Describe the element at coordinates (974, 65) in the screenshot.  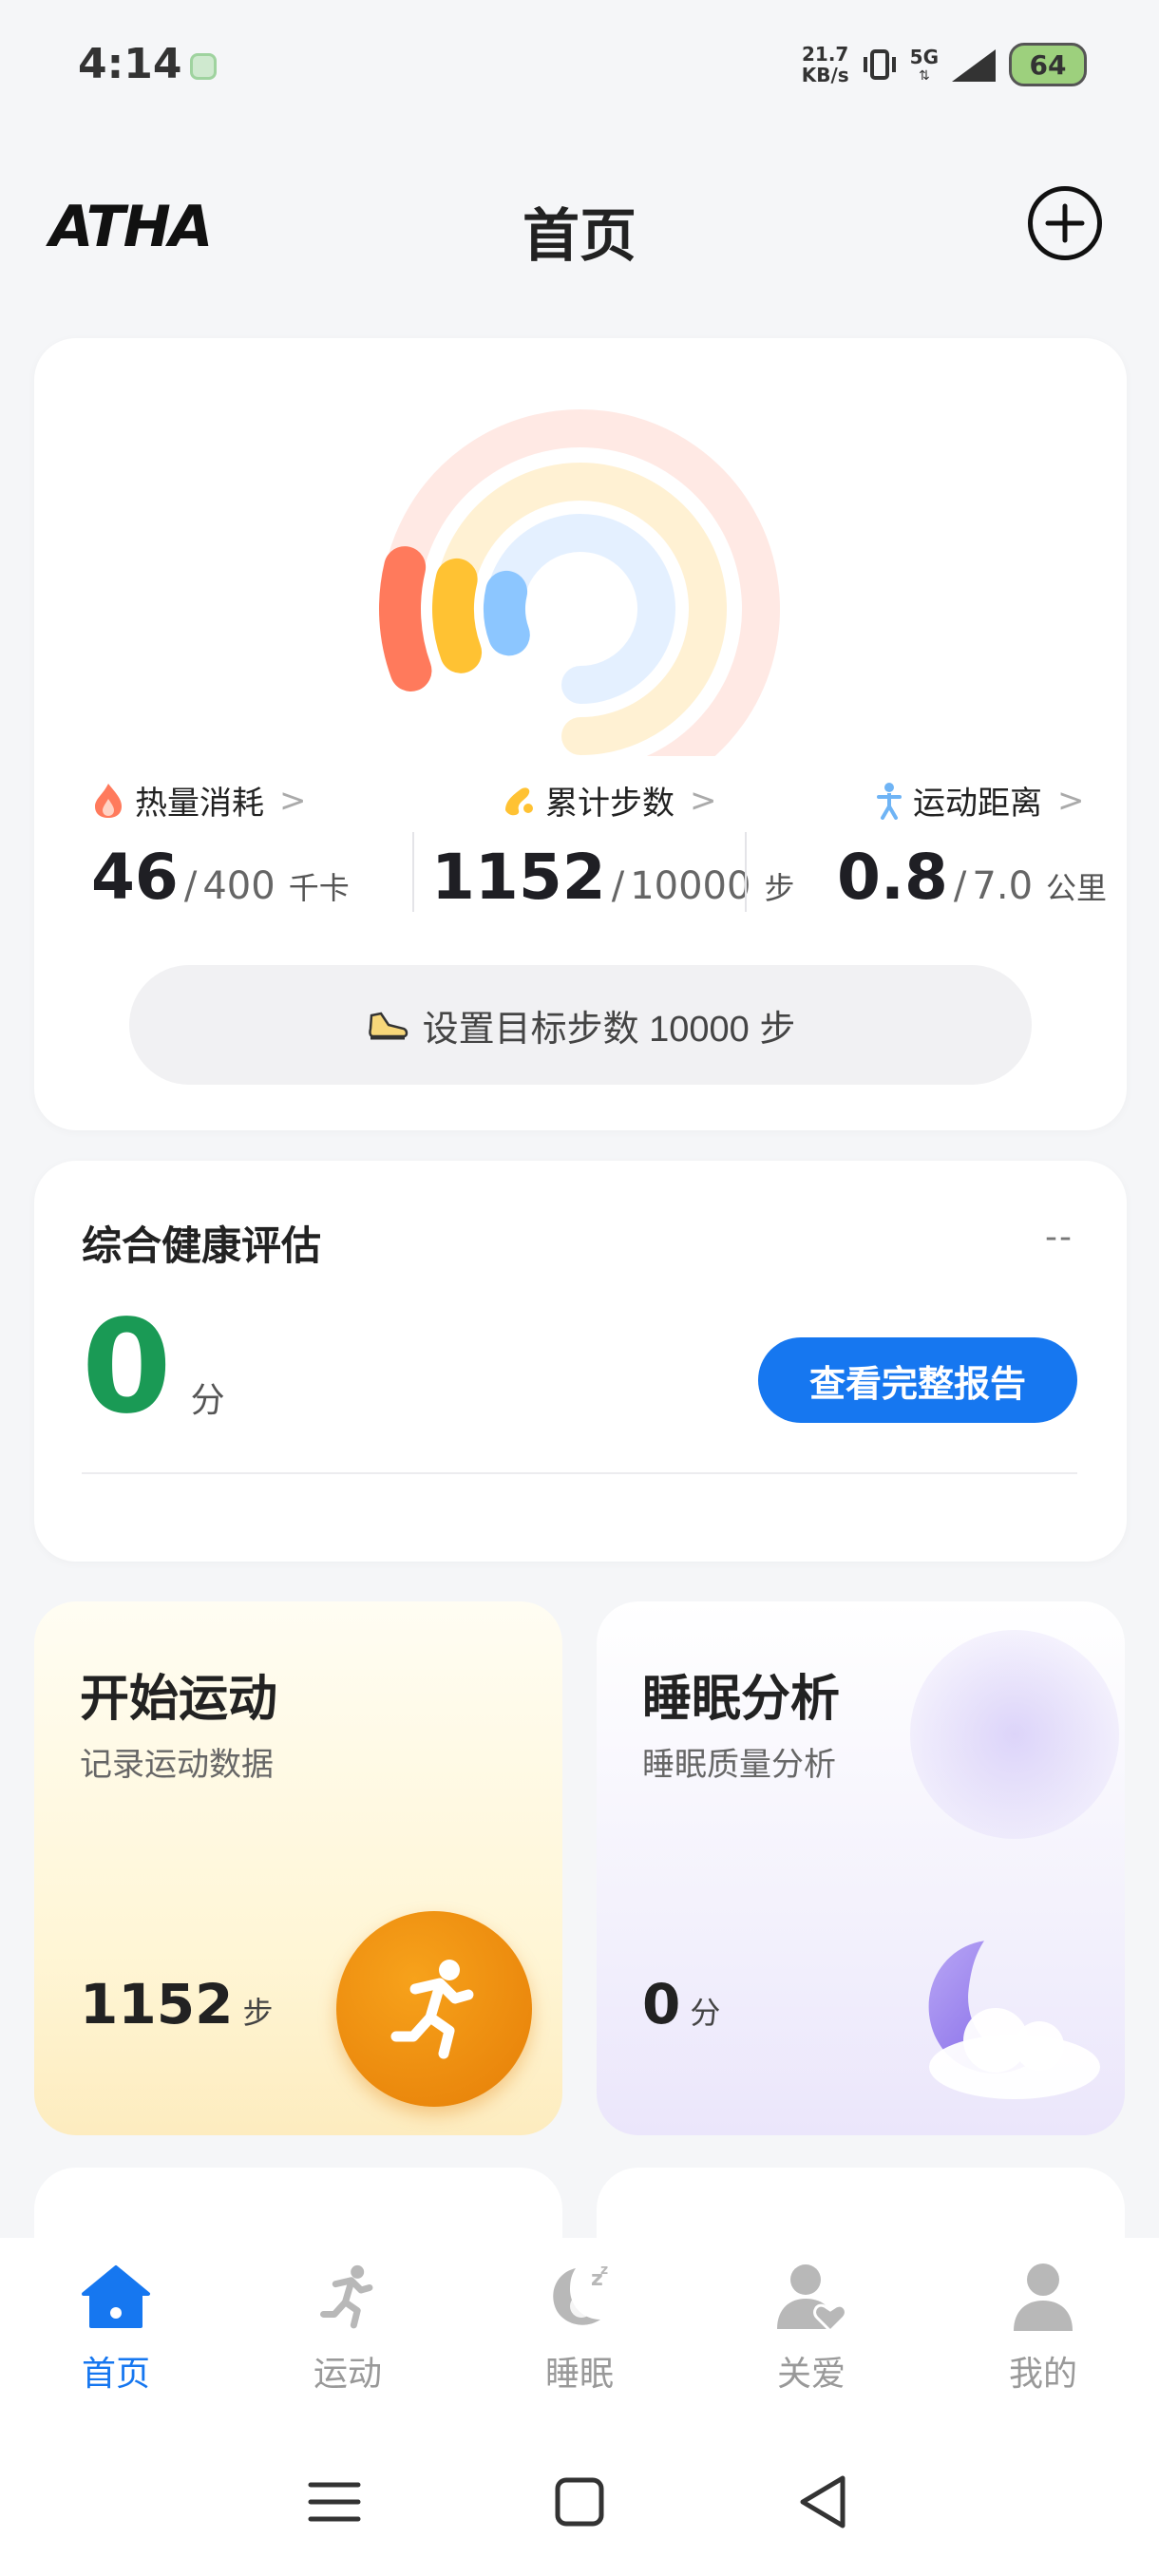
I see `signal-icon` at that location.